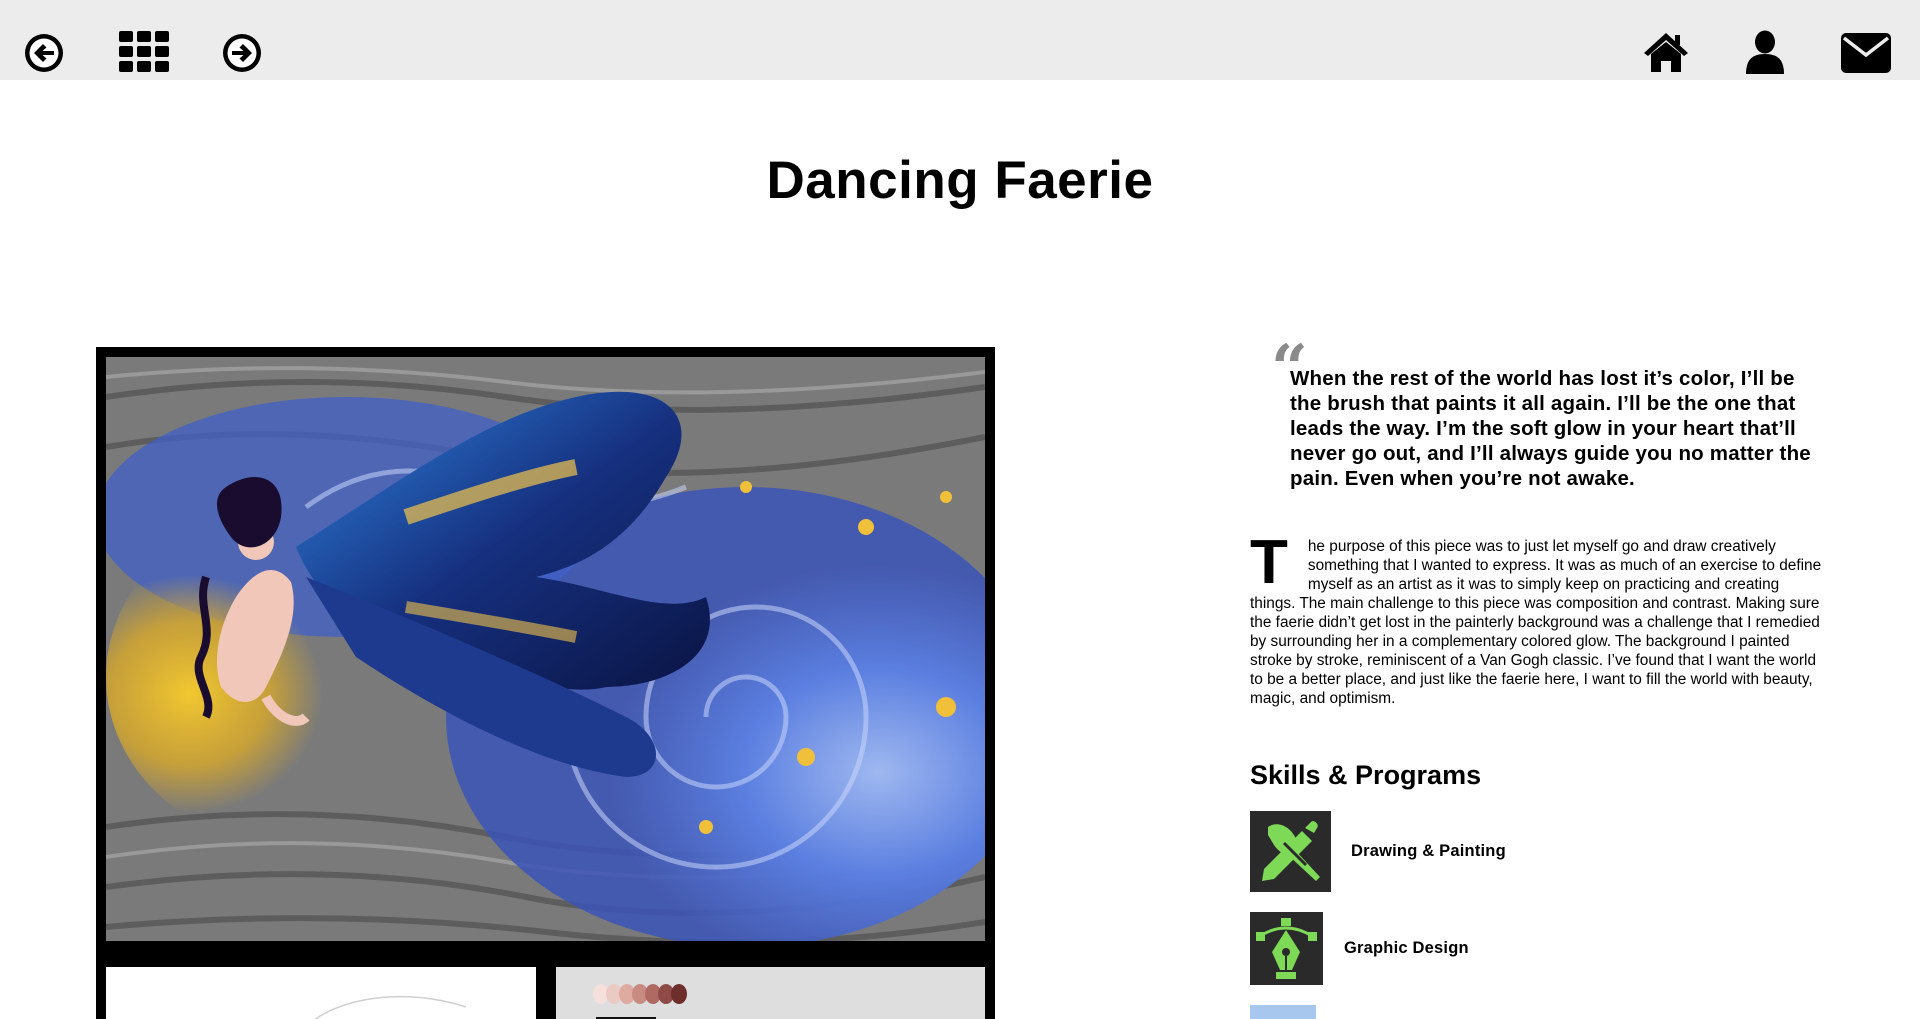 The width and height of the screenshot is (1920, 1019). Describe the element at coordinates (44, 53) in the screenshot. I see `back-arrow-icon` at that location.